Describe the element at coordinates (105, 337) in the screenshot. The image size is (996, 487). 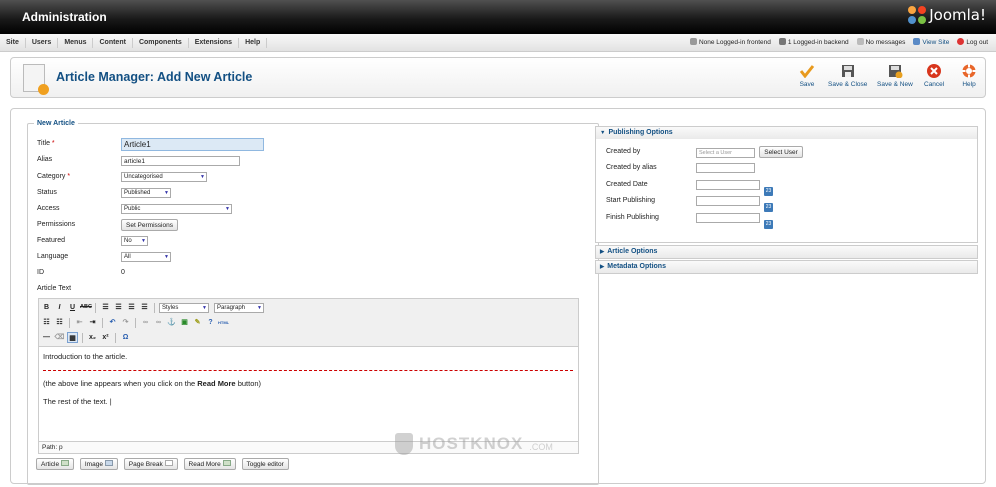
I see `superscript-icon: x²` at that location.